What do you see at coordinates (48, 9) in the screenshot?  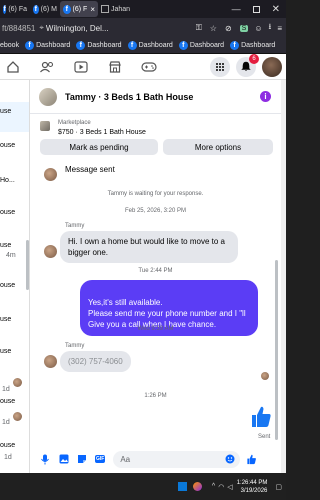 I see `tab-label: (6) M` at bounding box center [48, 9].